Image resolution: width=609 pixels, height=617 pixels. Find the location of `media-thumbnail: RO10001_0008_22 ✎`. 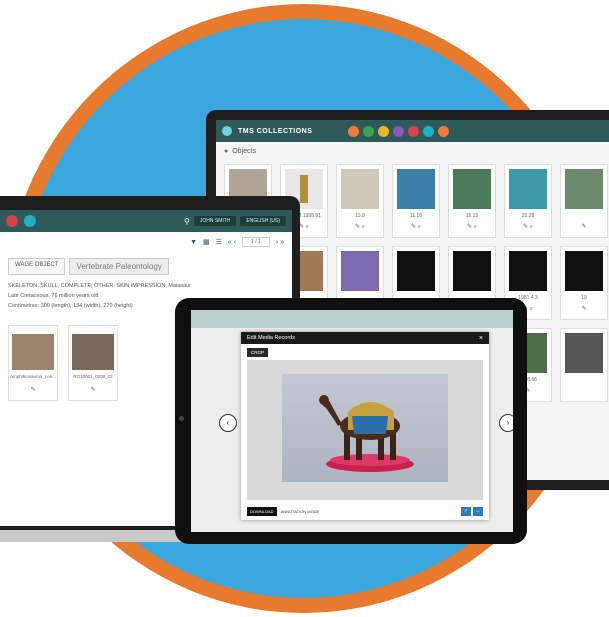

media-thumbnail: RO10001_0008_22 ✎ is located at coordinates (93, 363).